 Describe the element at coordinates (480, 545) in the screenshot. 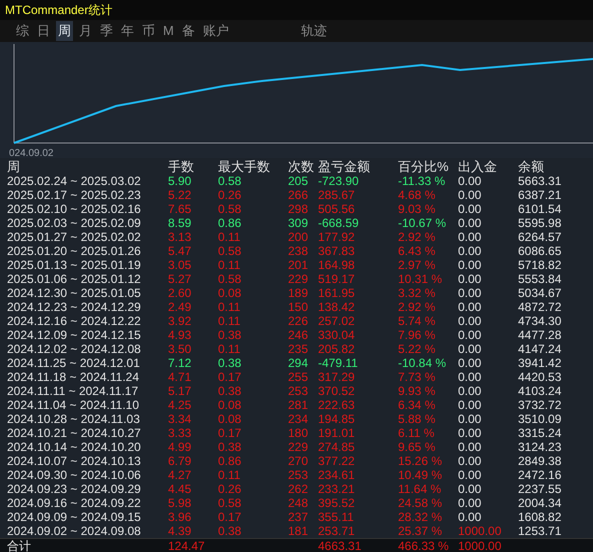

I see `table-cell-text: 1000.00` at that location.